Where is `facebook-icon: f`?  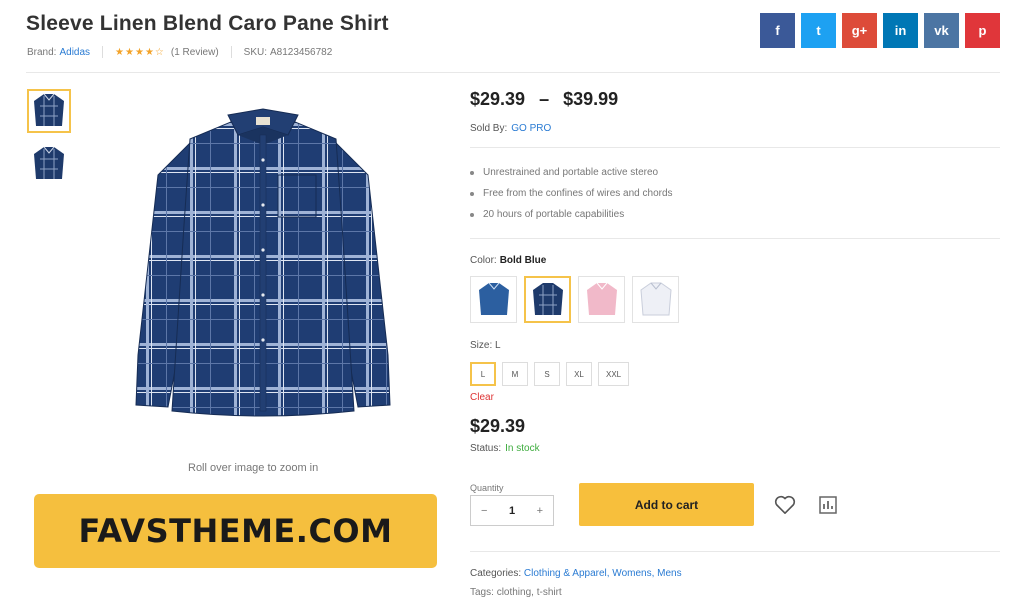
facebook-icon: f is located at coordinates (777, 30).